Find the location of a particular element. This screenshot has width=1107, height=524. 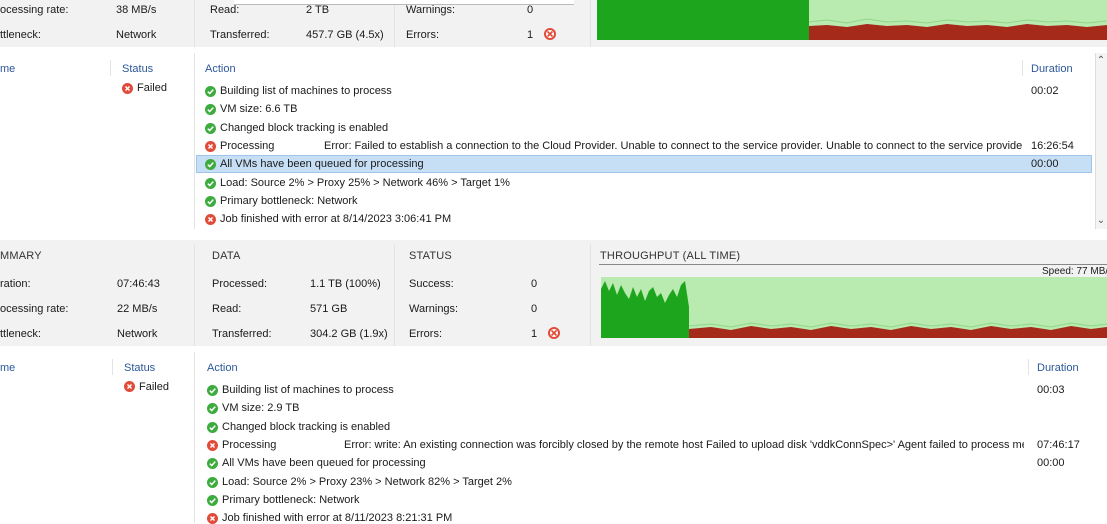

scrollbar is located at coordinates (1101, 141).